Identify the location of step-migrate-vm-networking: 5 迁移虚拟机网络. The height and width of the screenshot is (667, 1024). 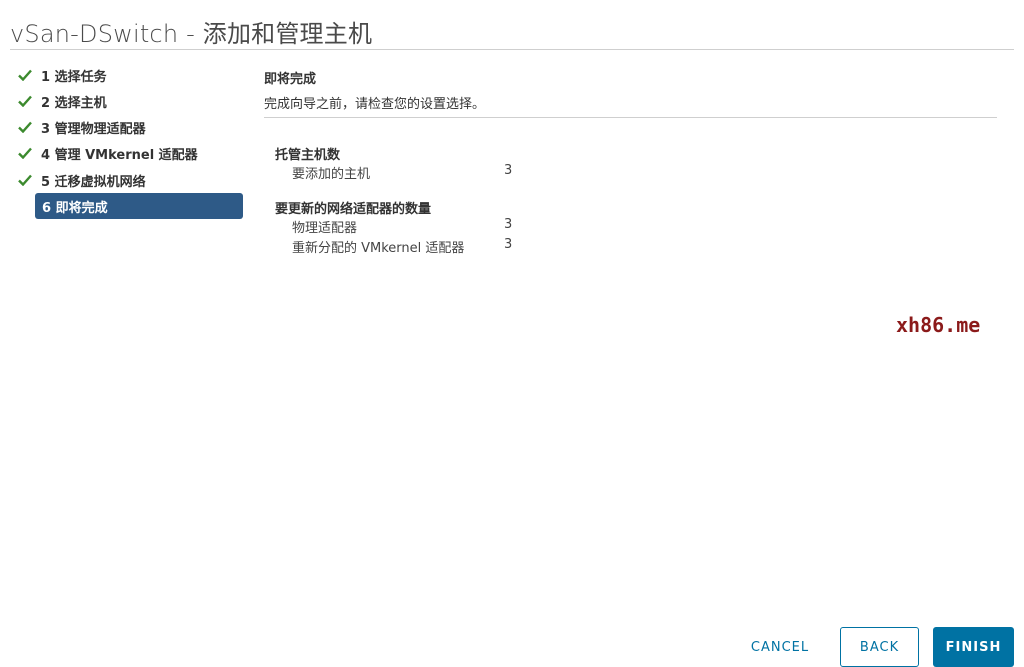
(129, 180).